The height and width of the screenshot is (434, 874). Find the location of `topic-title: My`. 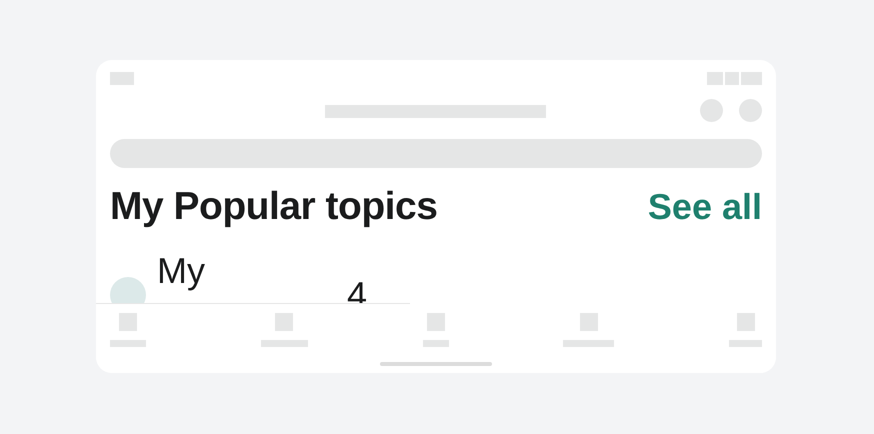

topic-title: My is located at coordinates (181, 271).